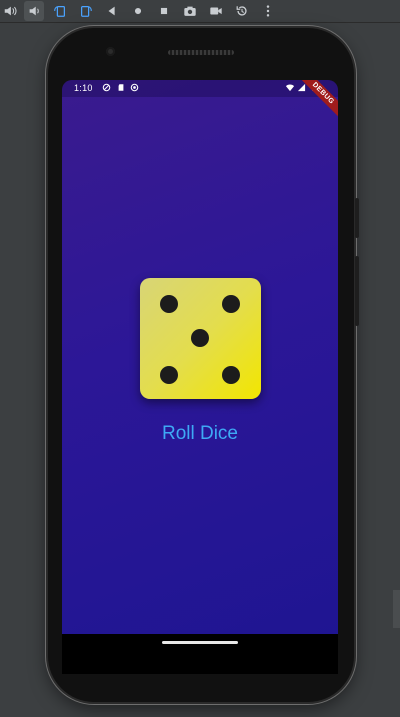 The height and width of the screenshot is (717, 400). What do you see at coordinates (200, 642) in the screenshot?
I see `home-gesture-handle` at bounding box center [200, 642].